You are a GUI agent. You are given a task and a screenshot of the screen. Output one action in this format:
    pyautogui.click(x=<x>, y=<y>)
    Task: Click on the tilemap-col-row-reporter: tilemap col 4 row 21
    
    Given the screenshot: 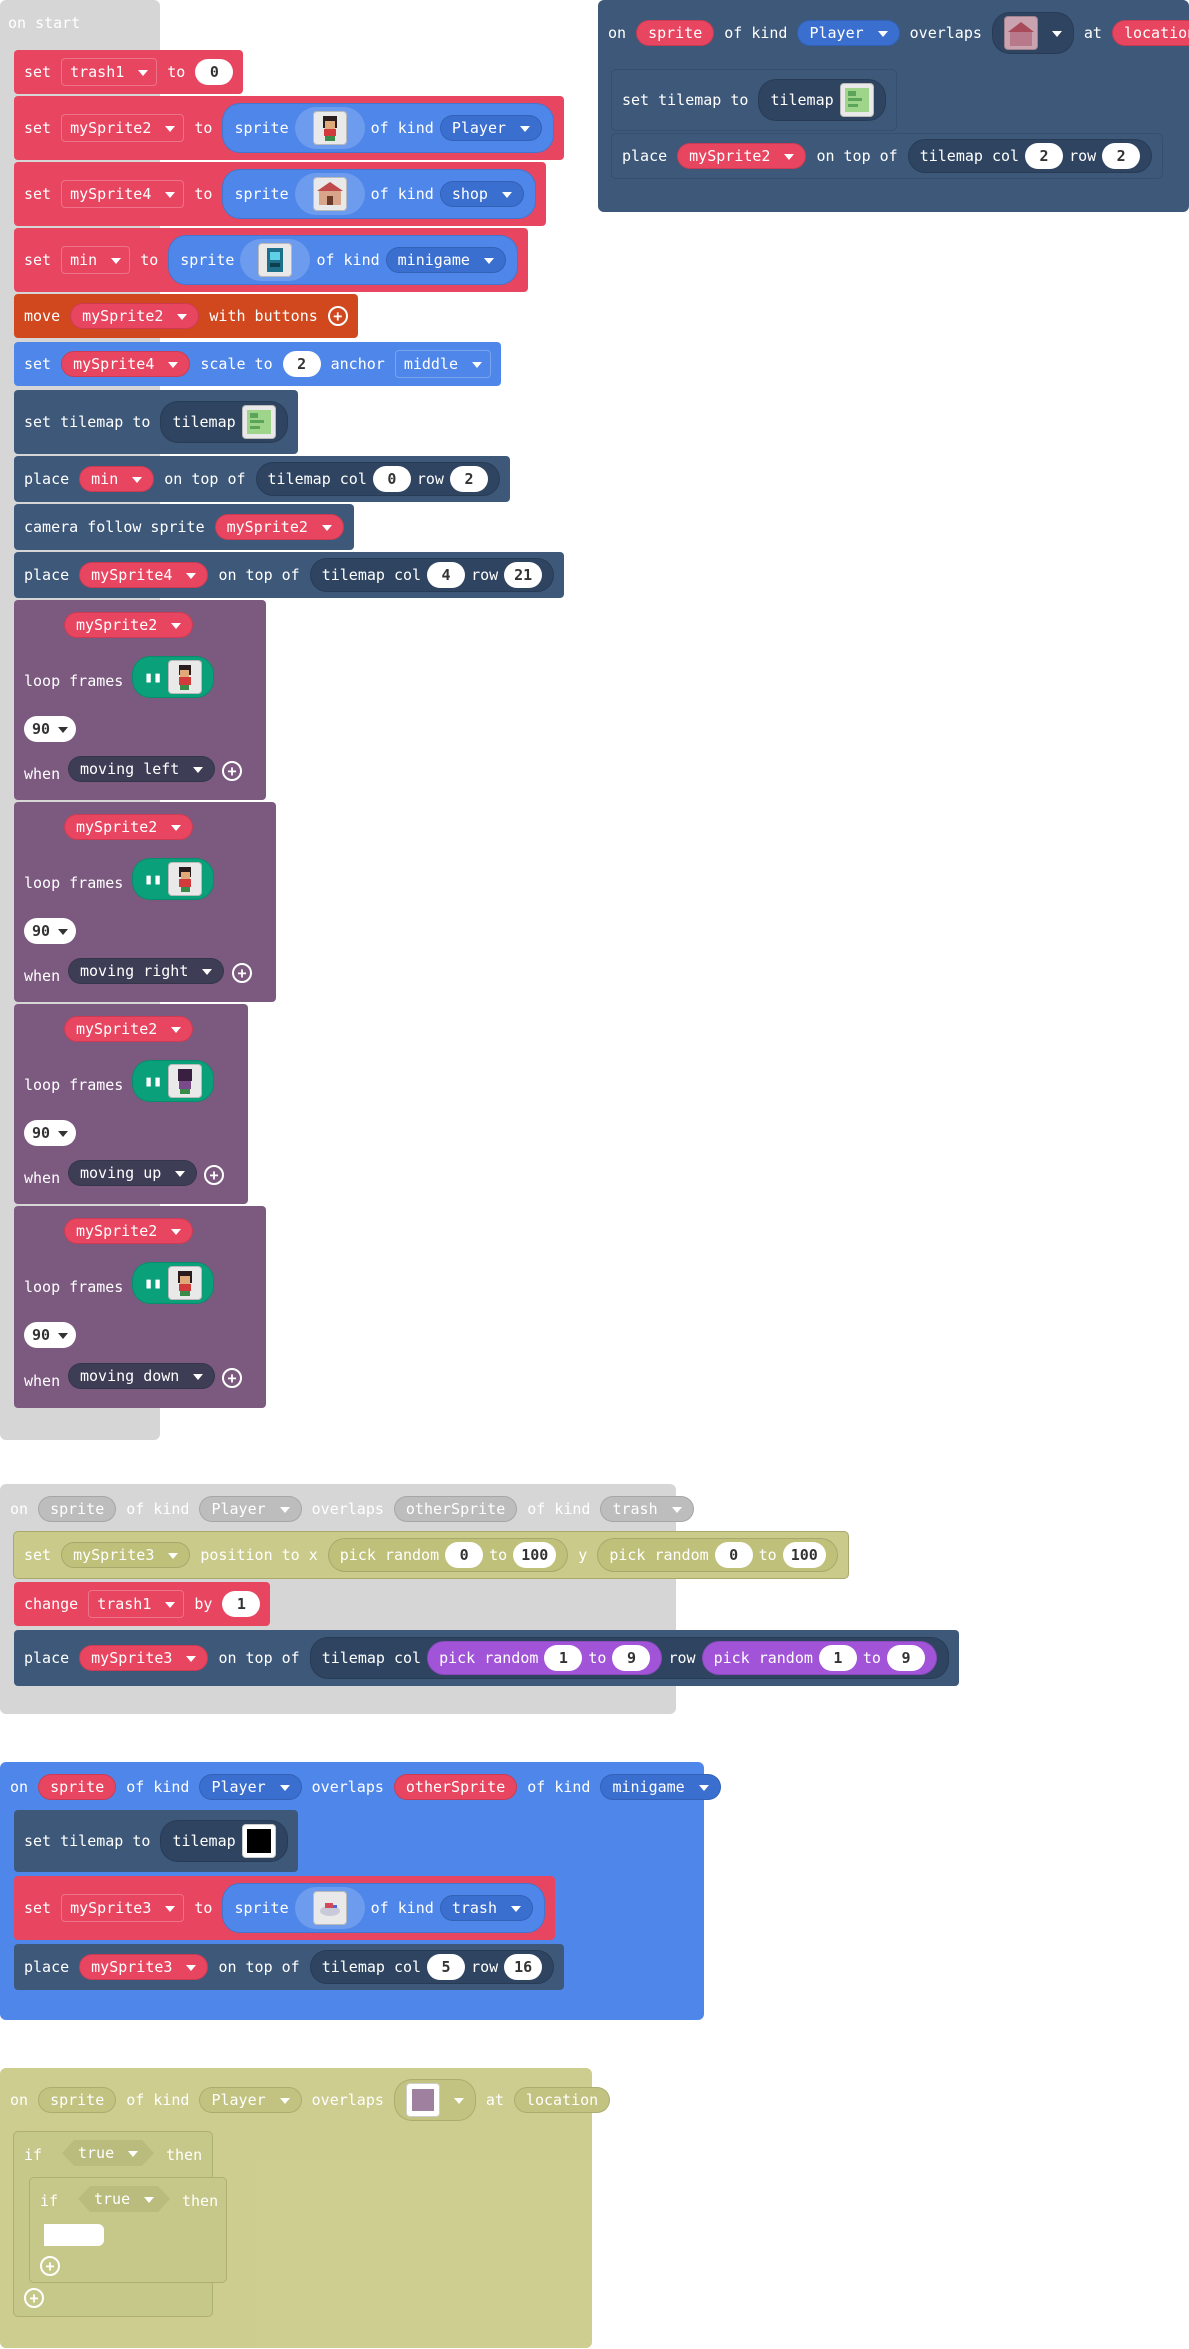 What is the action you would take?
    pyautogui.click(x=432, y=575)
    